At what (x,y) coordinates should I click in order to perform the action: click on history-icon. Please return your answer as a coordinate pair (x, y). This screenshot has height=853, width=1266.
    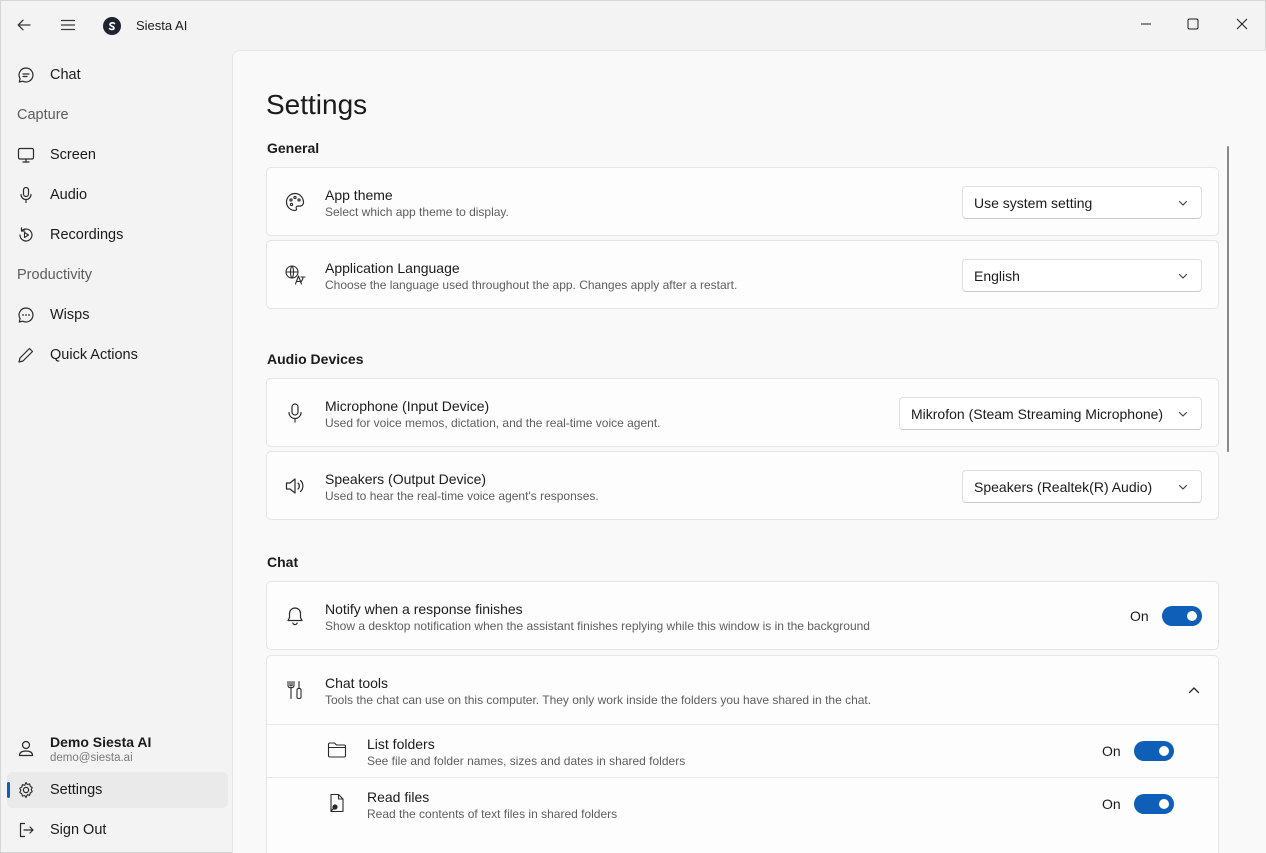
    Looking at the image, I should click on (26, 235).